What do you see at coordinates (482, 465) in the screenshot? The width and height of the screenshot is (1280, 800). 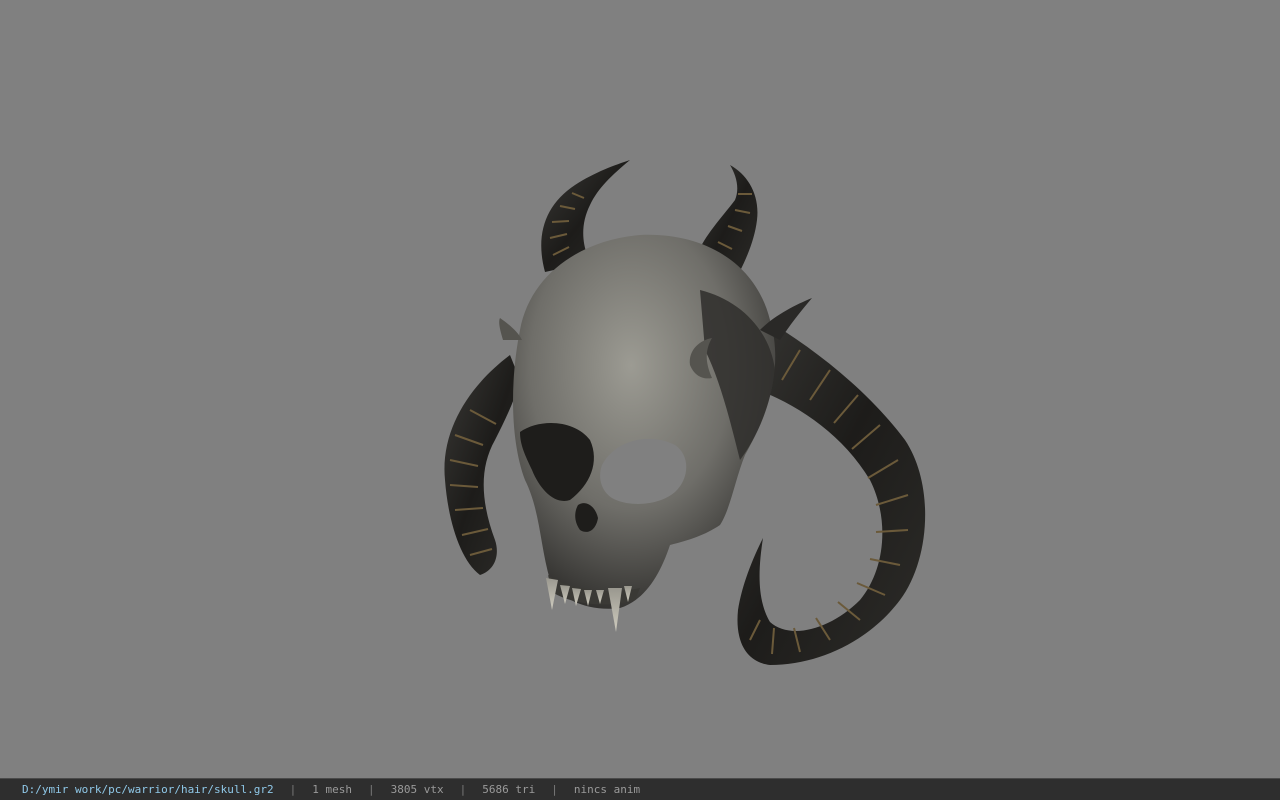 I see `horn-left` at bounding box center [482, 465].